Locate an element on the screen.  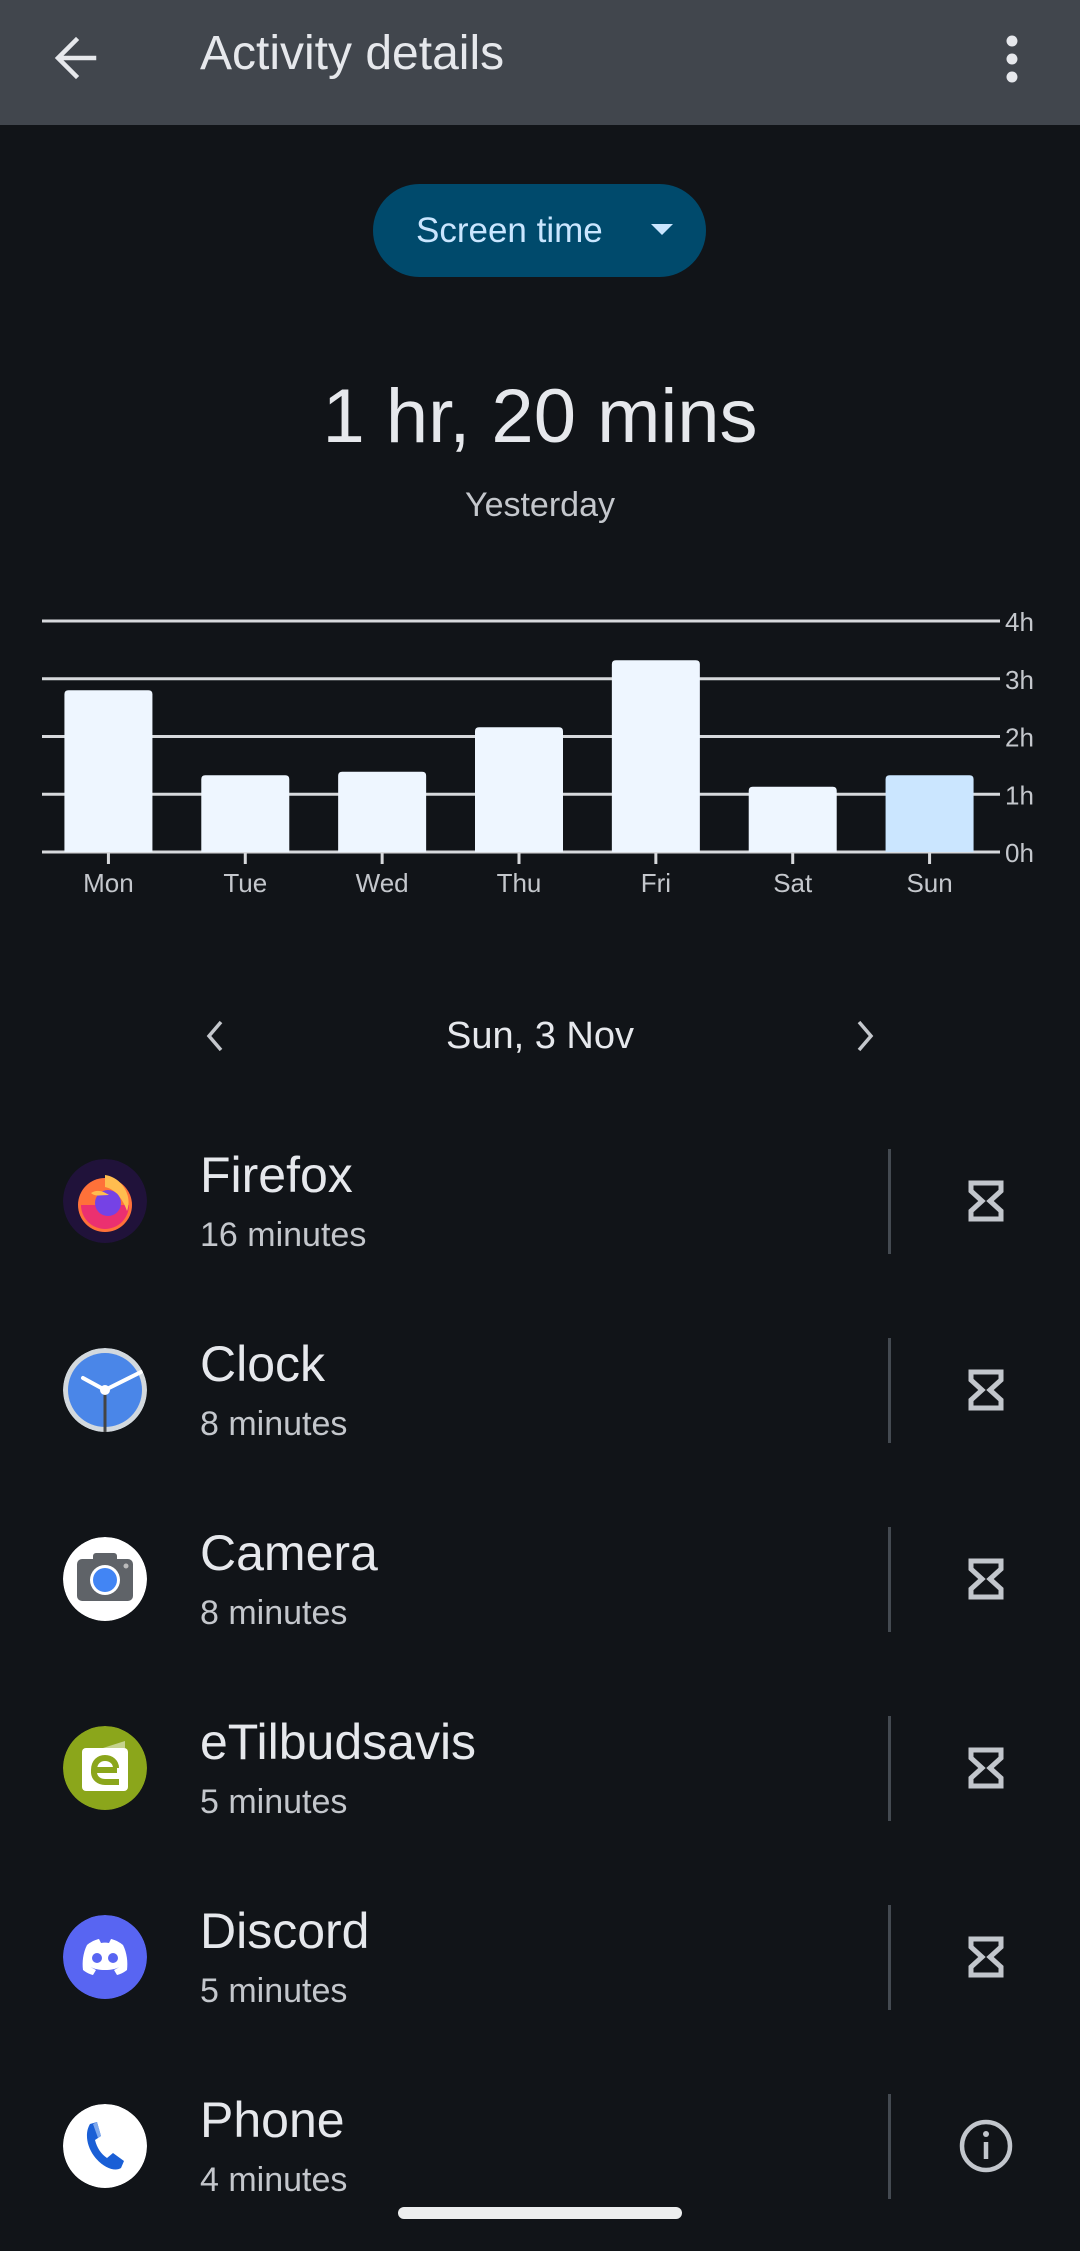
app-row-phone: Phone 4 minutes is located at coordinates (540, 2156).